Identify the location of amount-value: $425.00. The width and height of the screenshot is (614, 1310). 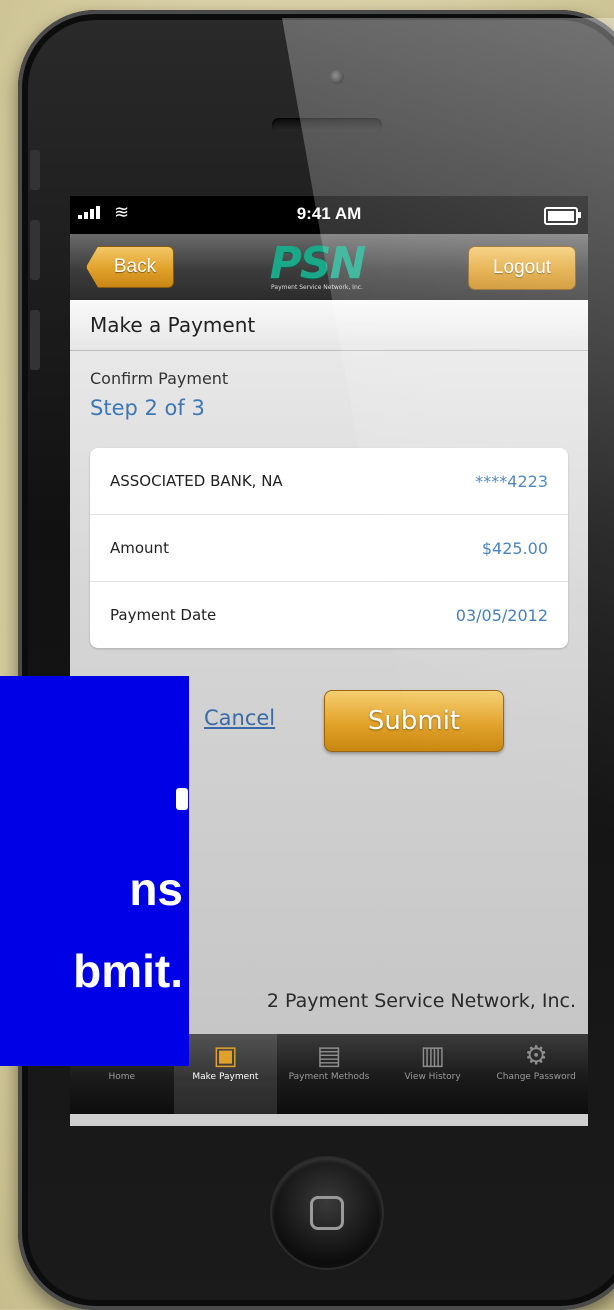
(514, 548).